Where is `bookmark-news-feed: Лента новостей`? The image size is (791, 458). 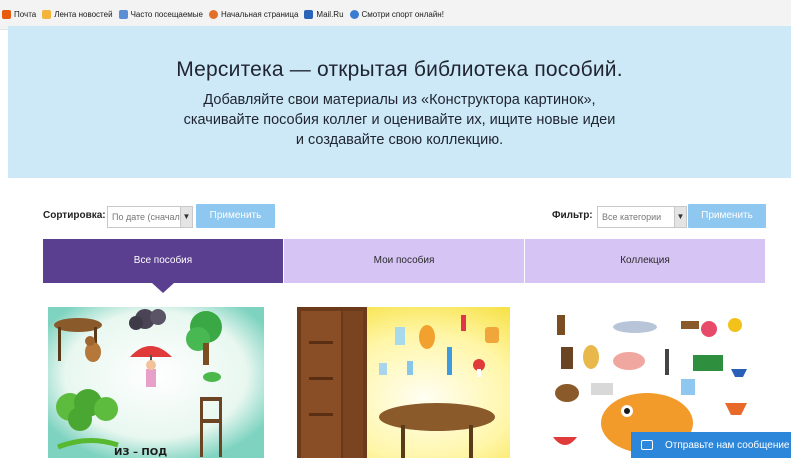
bookmark-news-feed: Лента новостей is located at coordinates (77, 14).